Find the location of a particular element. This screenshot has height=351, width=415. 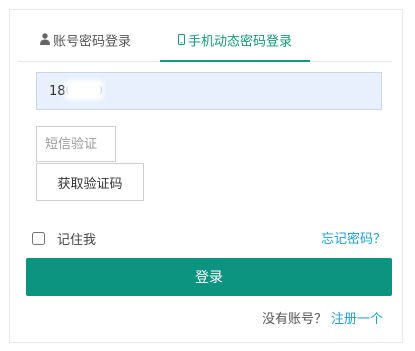

get-code-button: 获取验证码 is located at coordinates (90, 182).